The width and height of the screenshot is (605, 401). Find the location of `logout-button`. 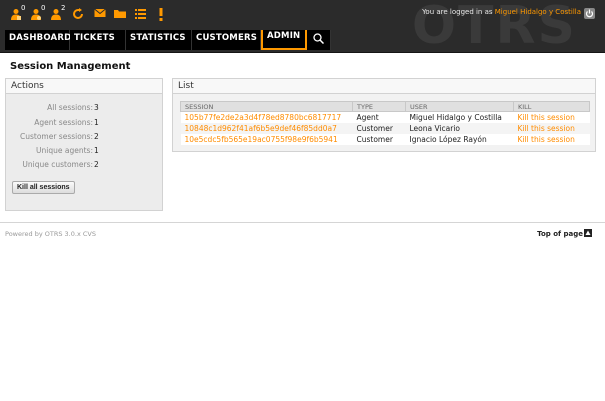

logout-button is located at coordinates (589, 13).